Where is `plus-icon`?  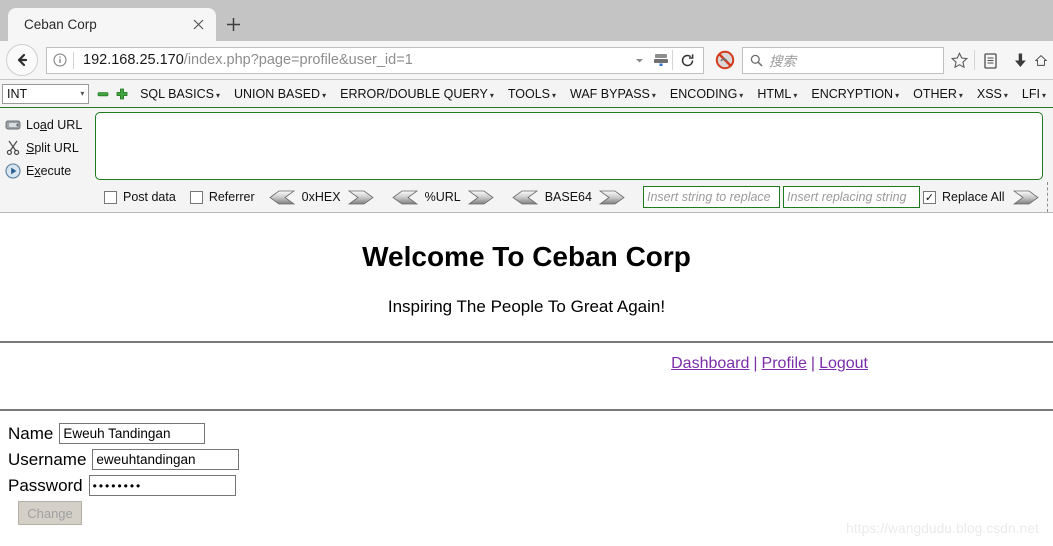
plus-icon is located at coordinates (233, 24).